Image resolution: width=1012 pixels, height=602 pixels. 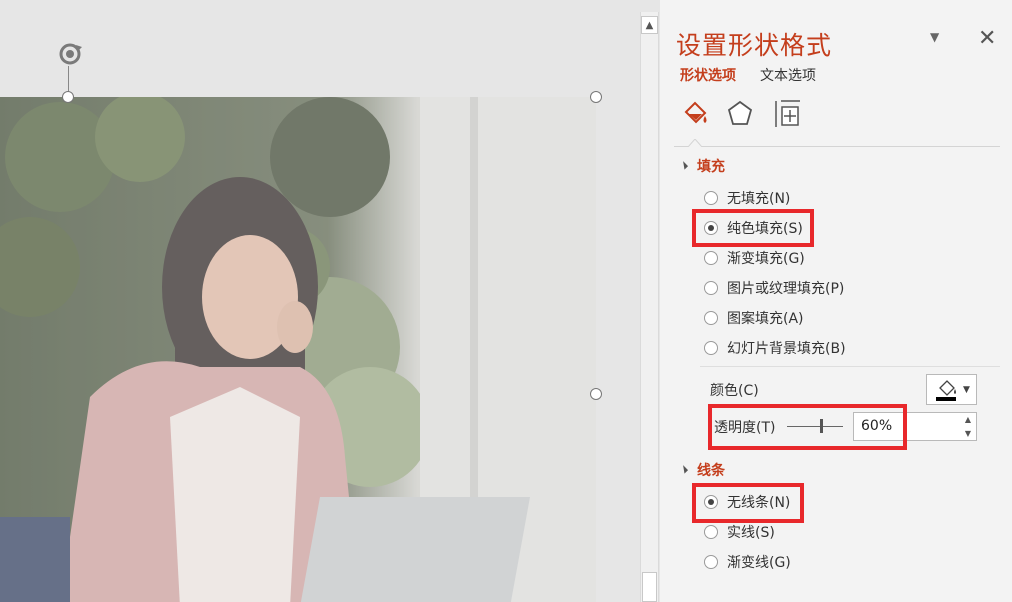 What do you see at coordinates (968, 426) in the screenshot?
I see `transparency-spinner: ▲ ▼` at bounding box center [968, 426].